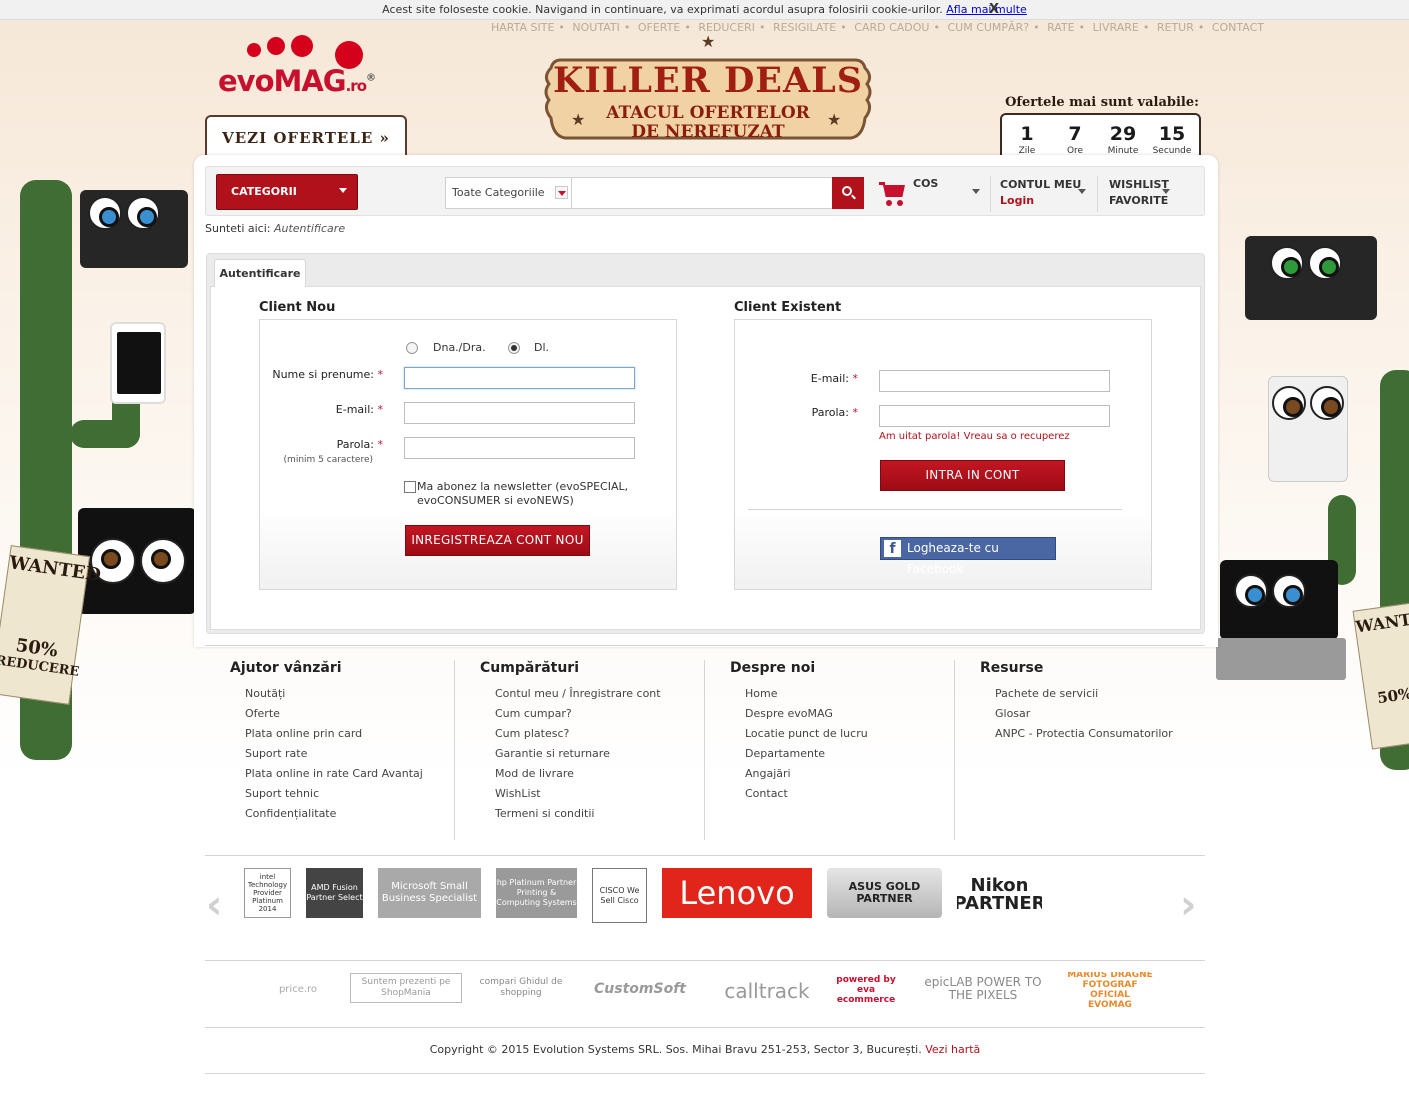  I want to click on partner-cisco-logo: CISCO We Sell Cisco, so click(619, 895).